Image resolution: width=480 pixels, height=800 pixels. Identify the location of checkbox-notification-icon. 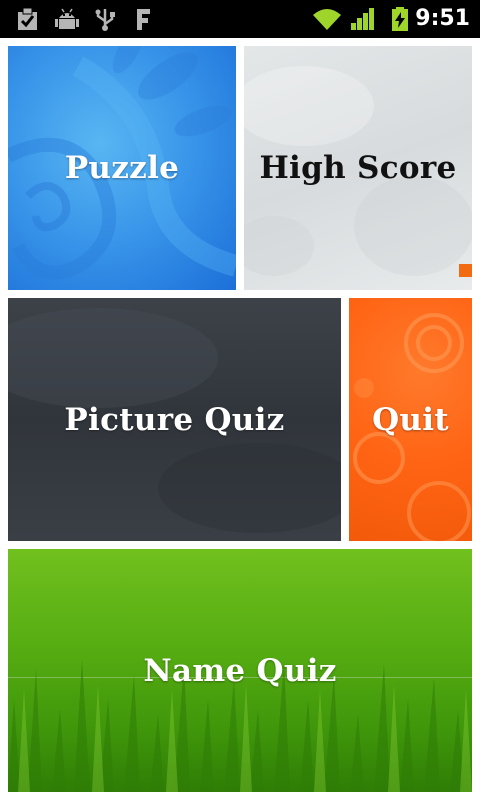
(27, 18).